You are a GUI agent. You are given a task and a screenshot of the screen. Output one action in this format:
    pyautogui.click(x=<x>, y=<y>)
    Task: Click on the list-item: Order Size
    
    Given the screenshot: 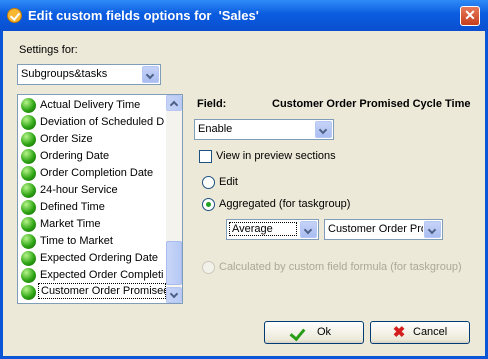 What is the action you would take?
    pyautogui.click(x=92, y=139)
    